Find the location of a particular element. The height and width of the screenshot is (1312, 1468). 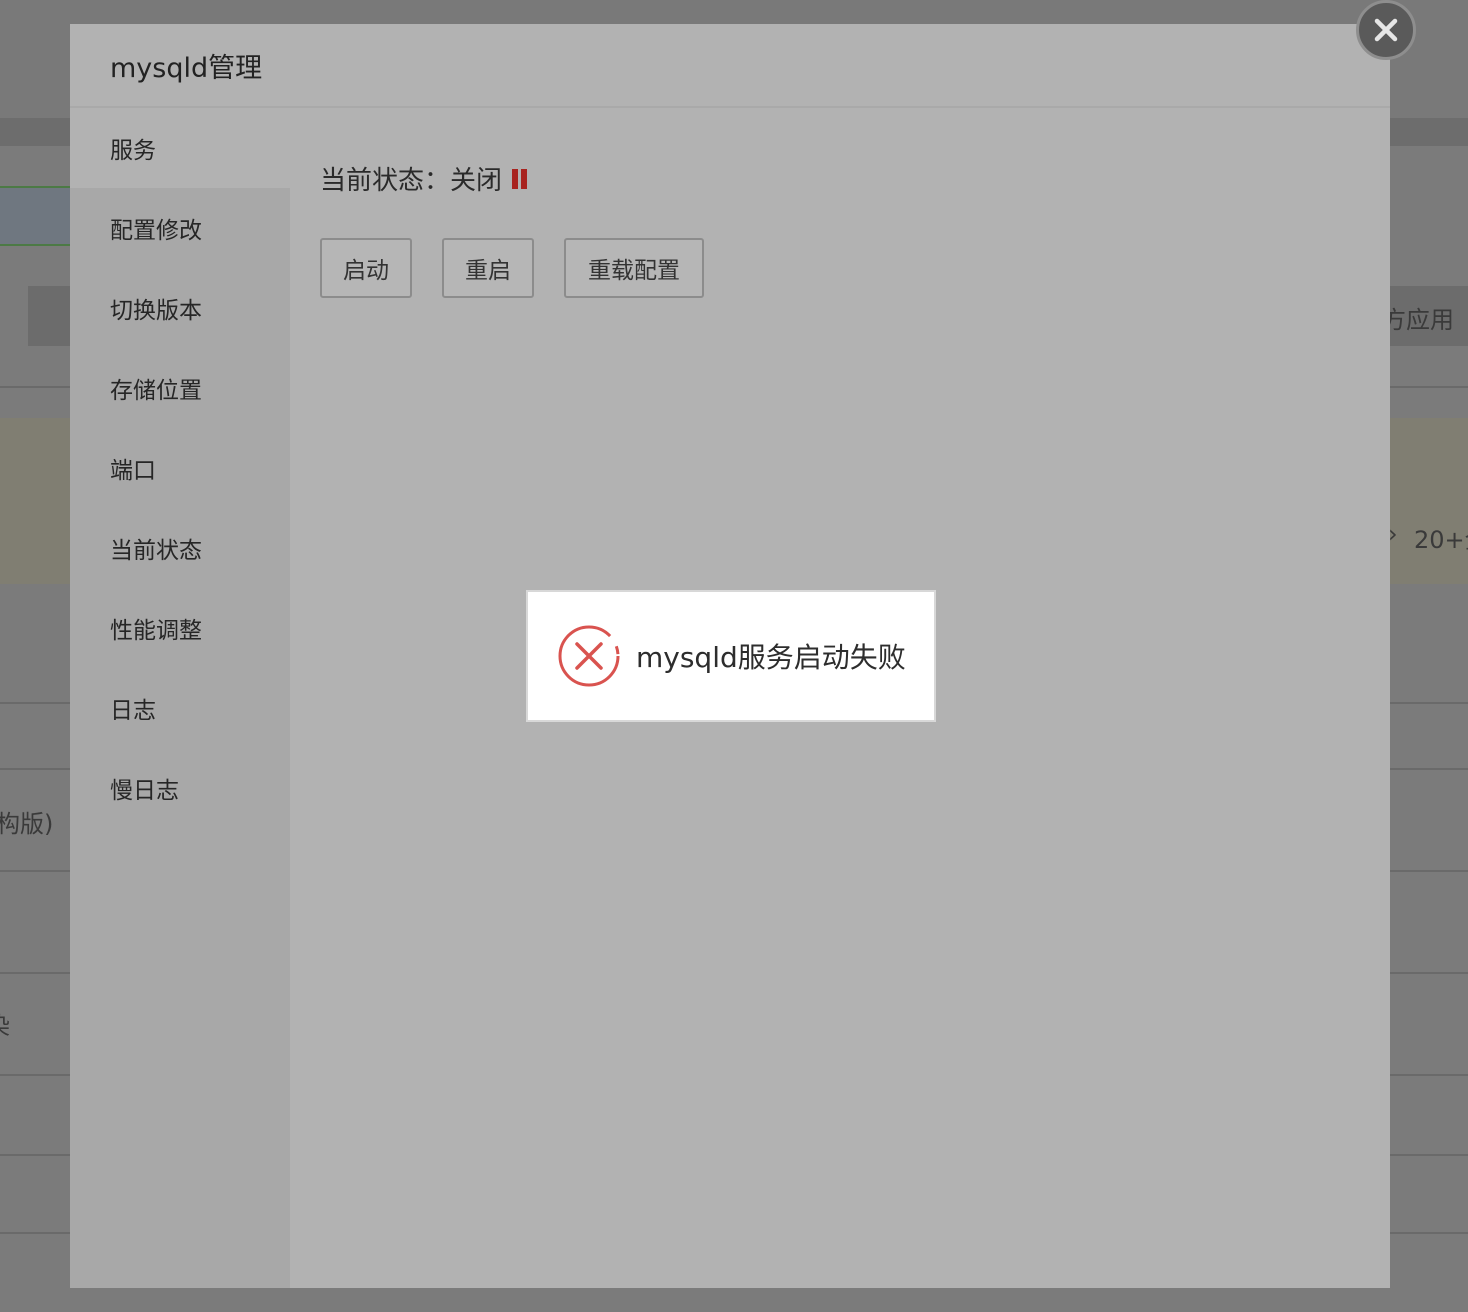

status-label: 当前状态： is located at coordinates (385, 181).